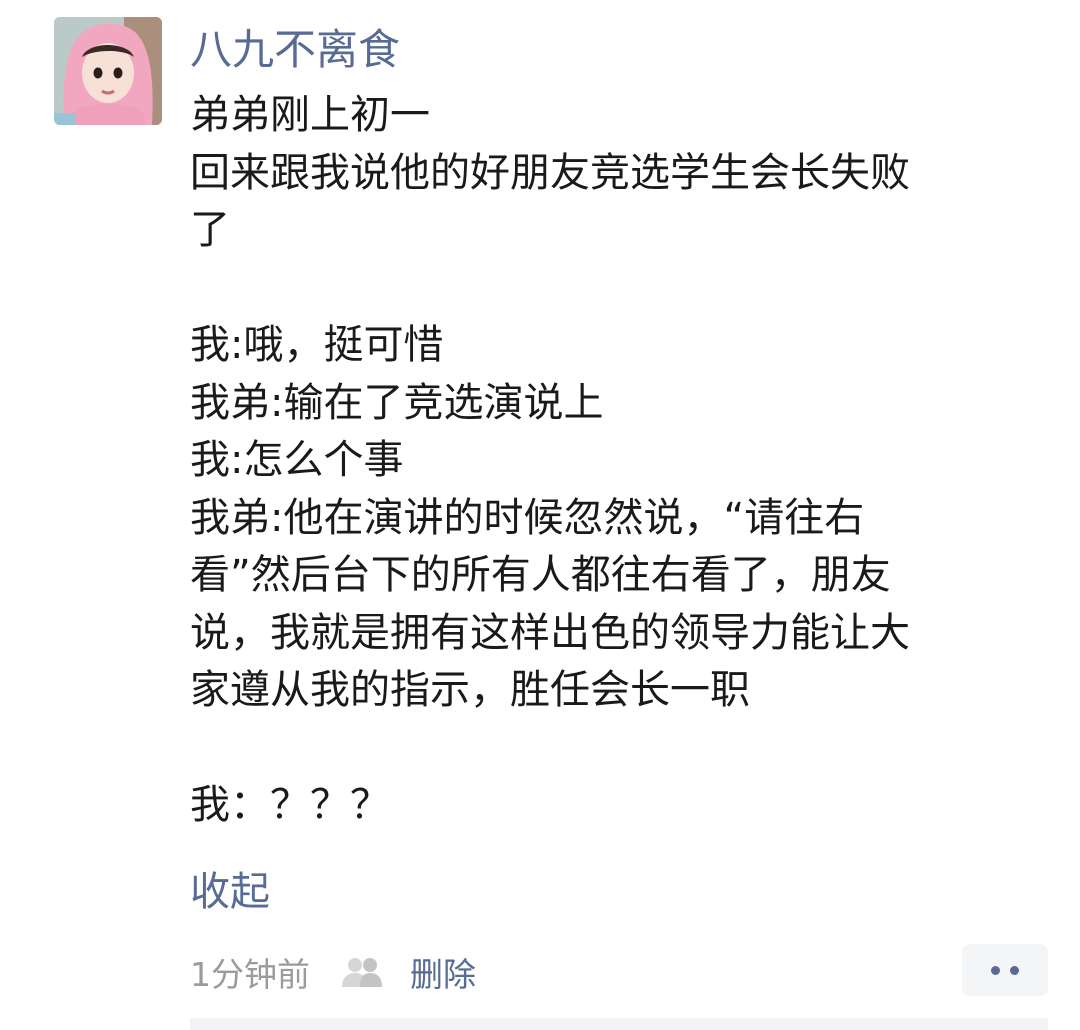  What do you see at coordinates (230, 892) in the screenshot?
I see `collapse-link: 收起` at bounding box center [230, 892].